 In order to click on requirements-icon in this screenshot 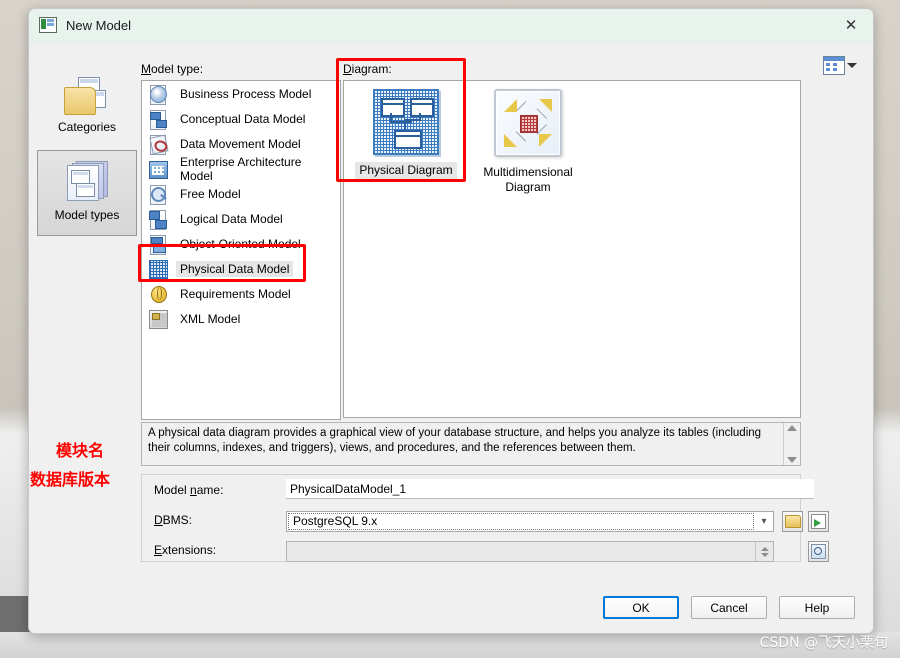, I will do `click(158, 294)`.